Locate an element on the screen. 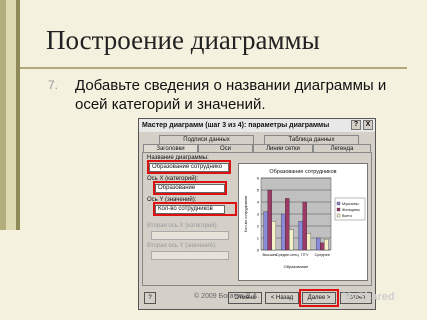 This screenshot has height=320, width=427. y-tick-label: 0 is located at coordinates (258, 250).